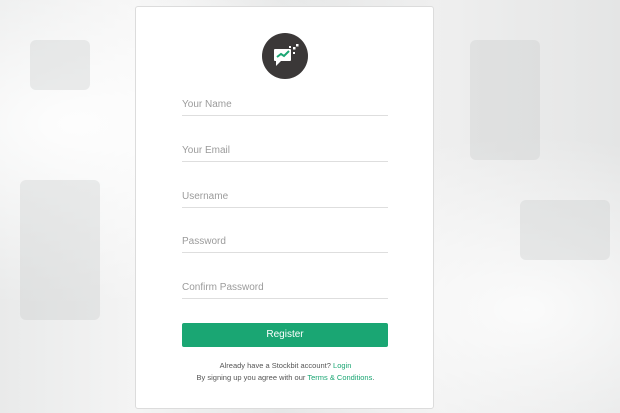 The height and width of the screenshot is (413, 620). What do you see at coordinates (285, 242) in the screenshot?
I see `password-field` at bounding box center [285, 242].